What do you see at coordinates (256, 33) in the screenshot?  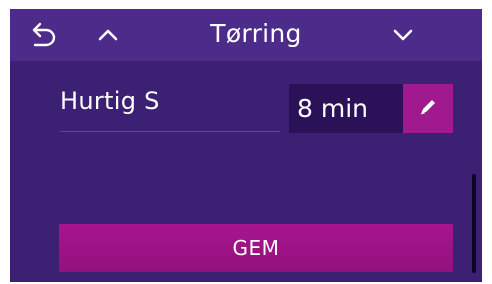 I see `page-title: Tørring` at bounding box center [256, 33].